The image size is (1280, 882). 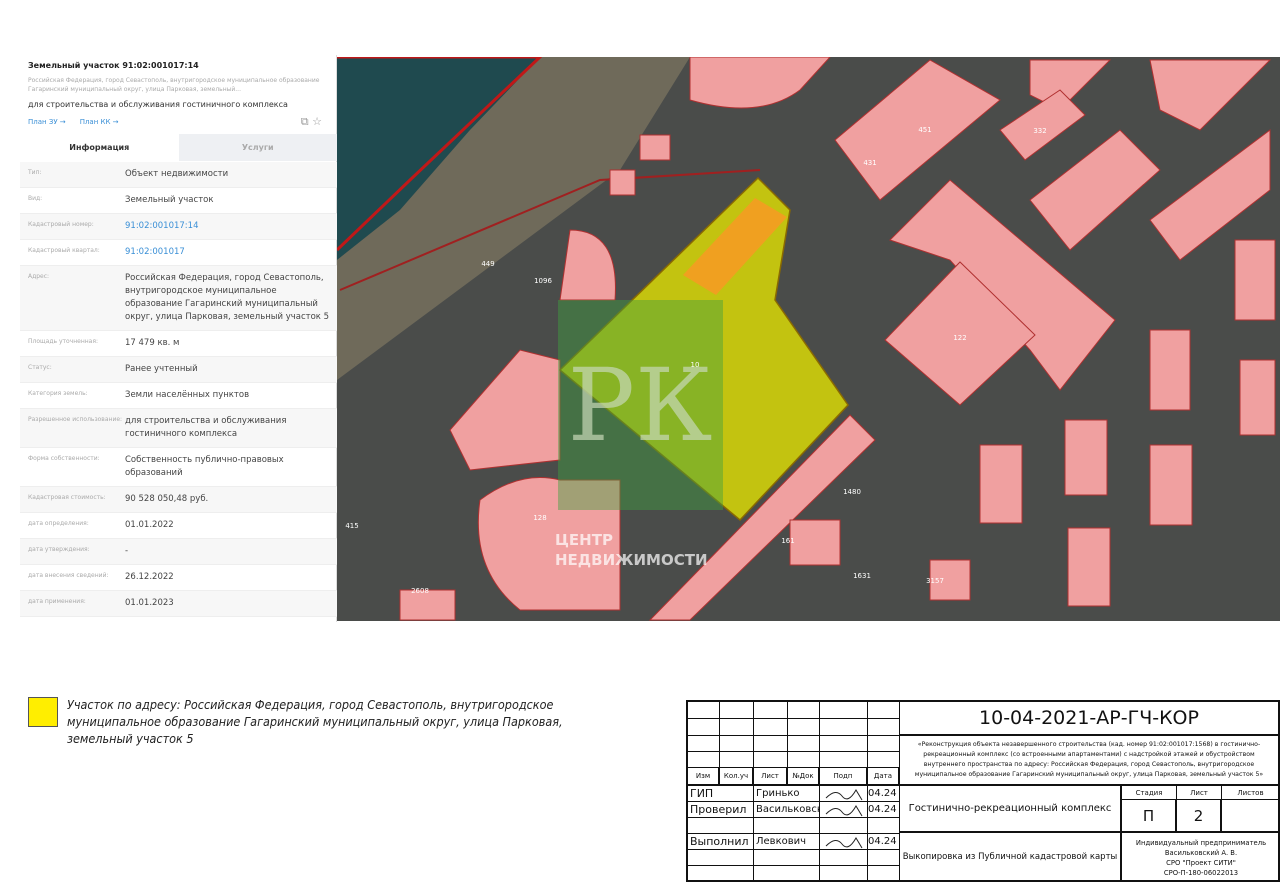 I want to click on info-value: 91:02:001017:14, so click(x=231, y=226).